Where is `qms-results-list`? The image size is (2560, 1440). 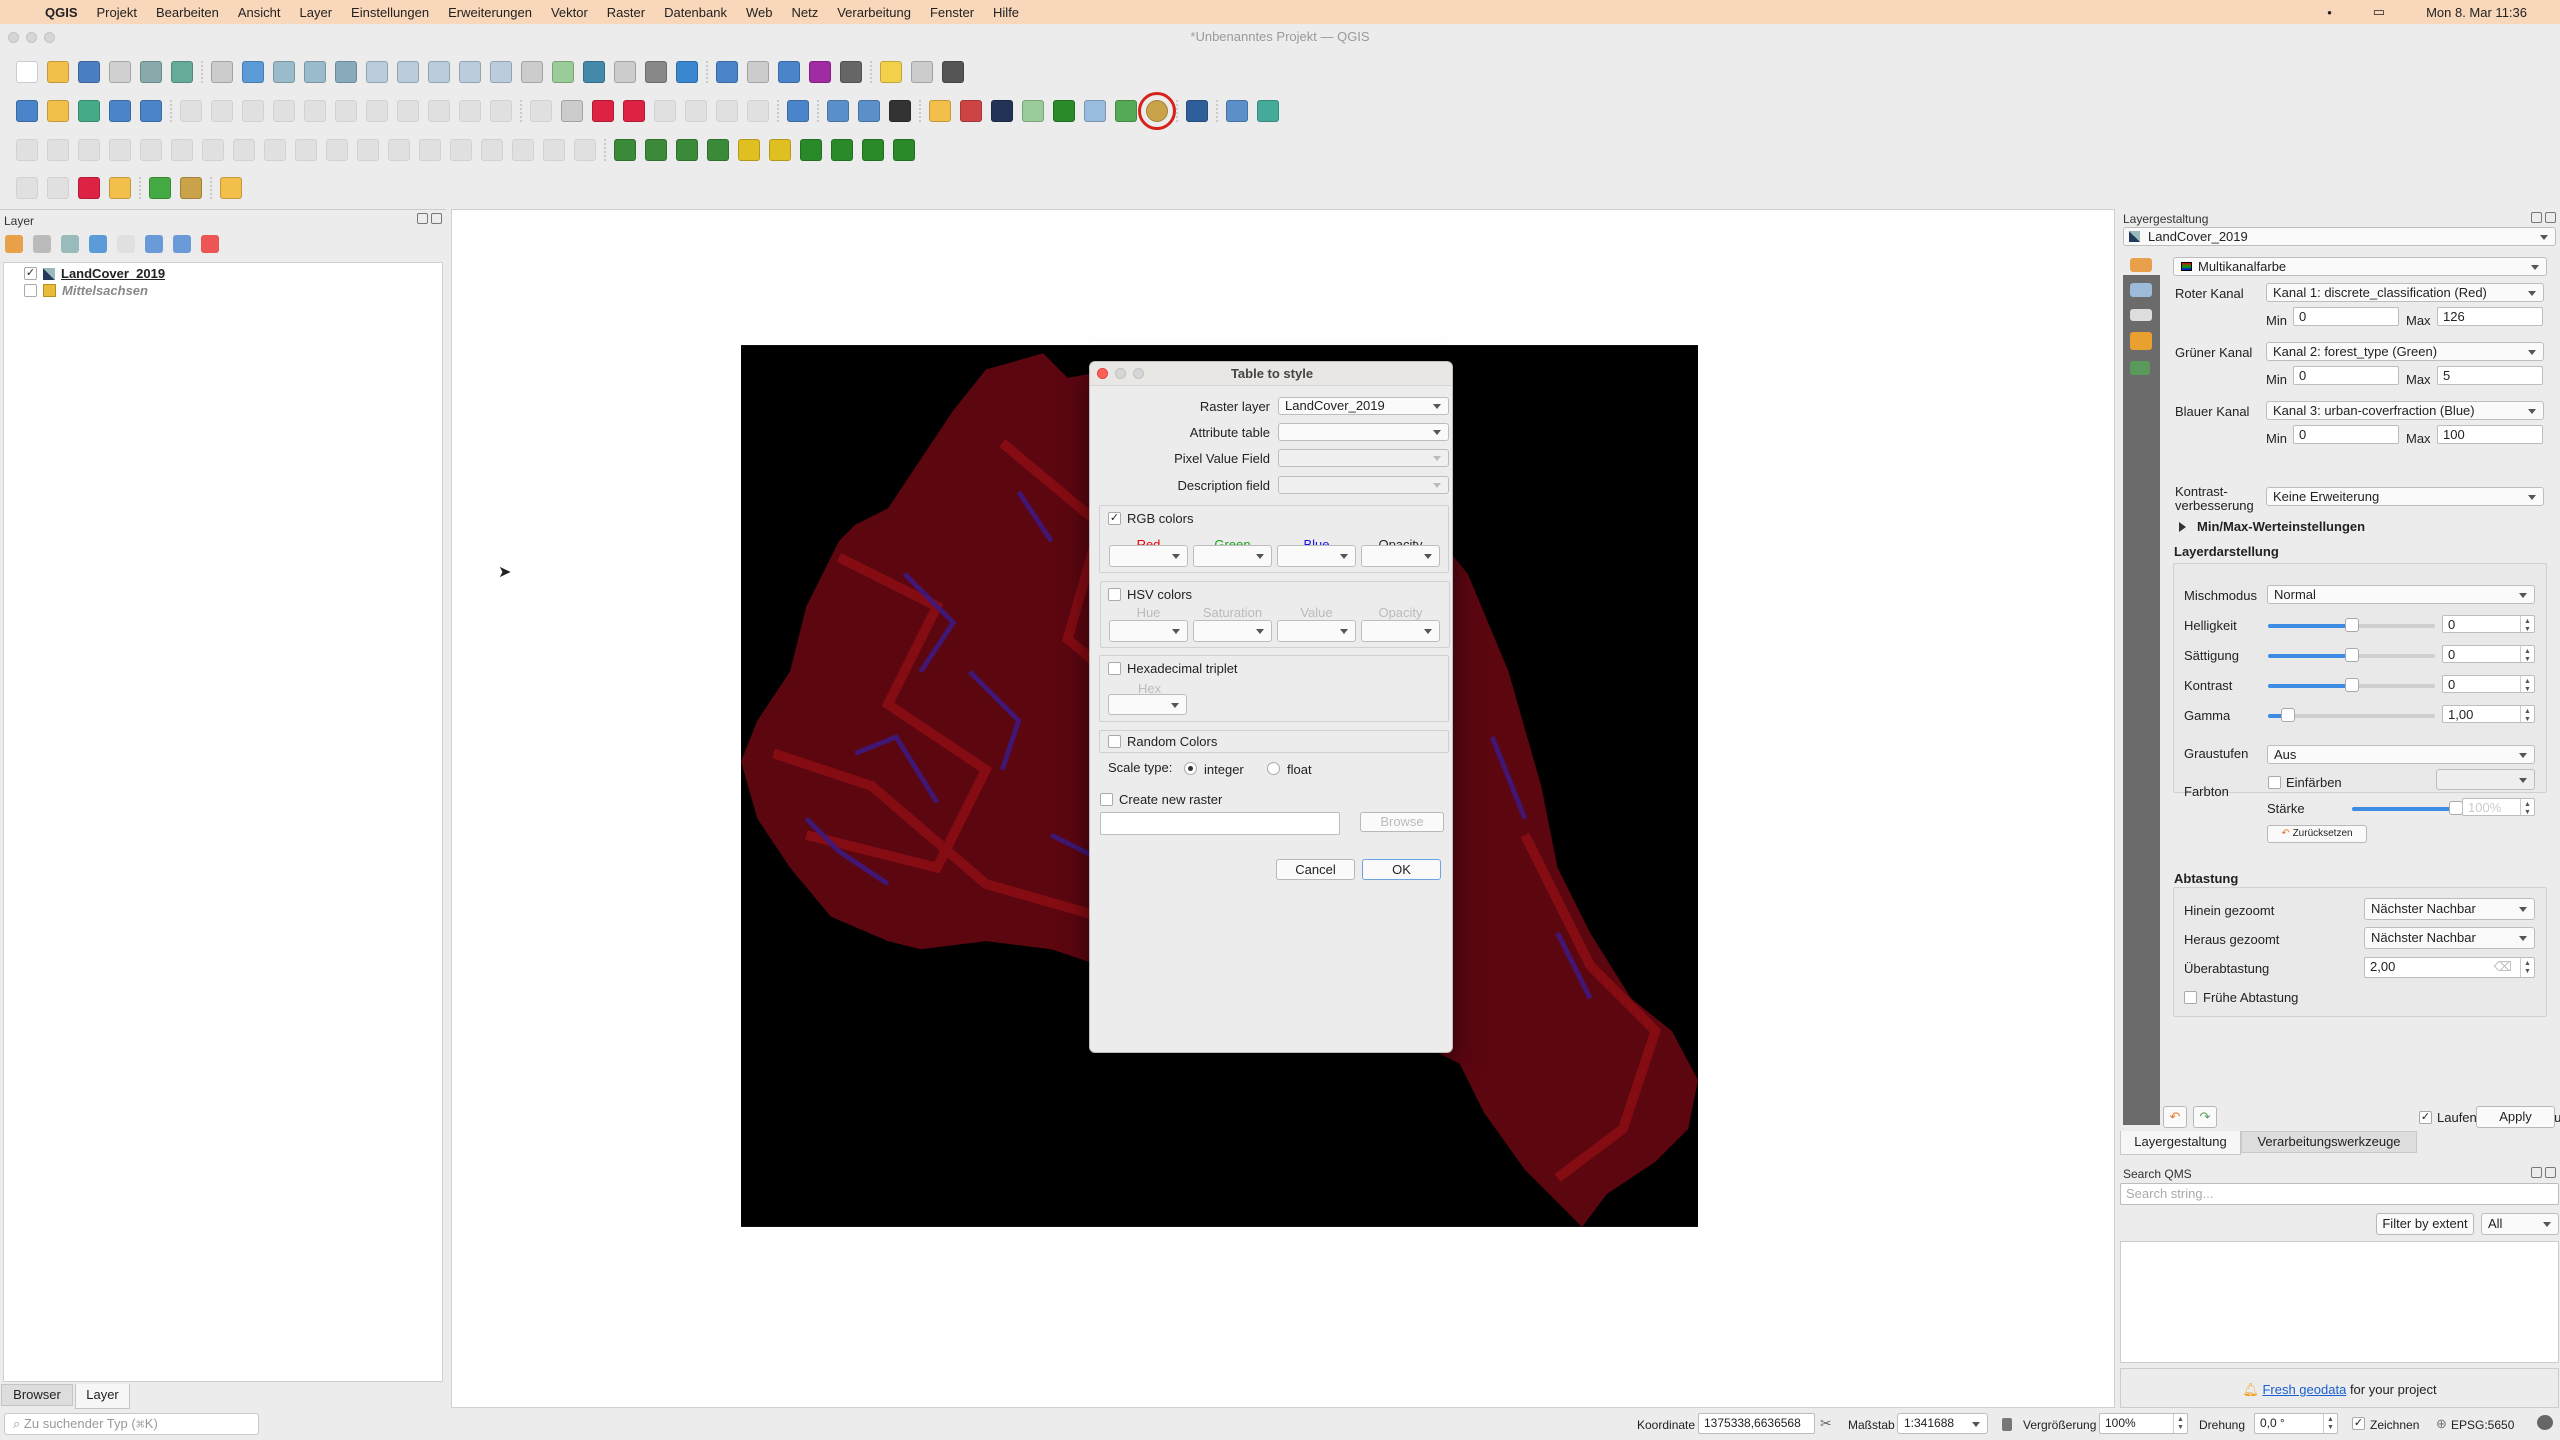 qms-results-list is located at coordinates (2339, 1302).